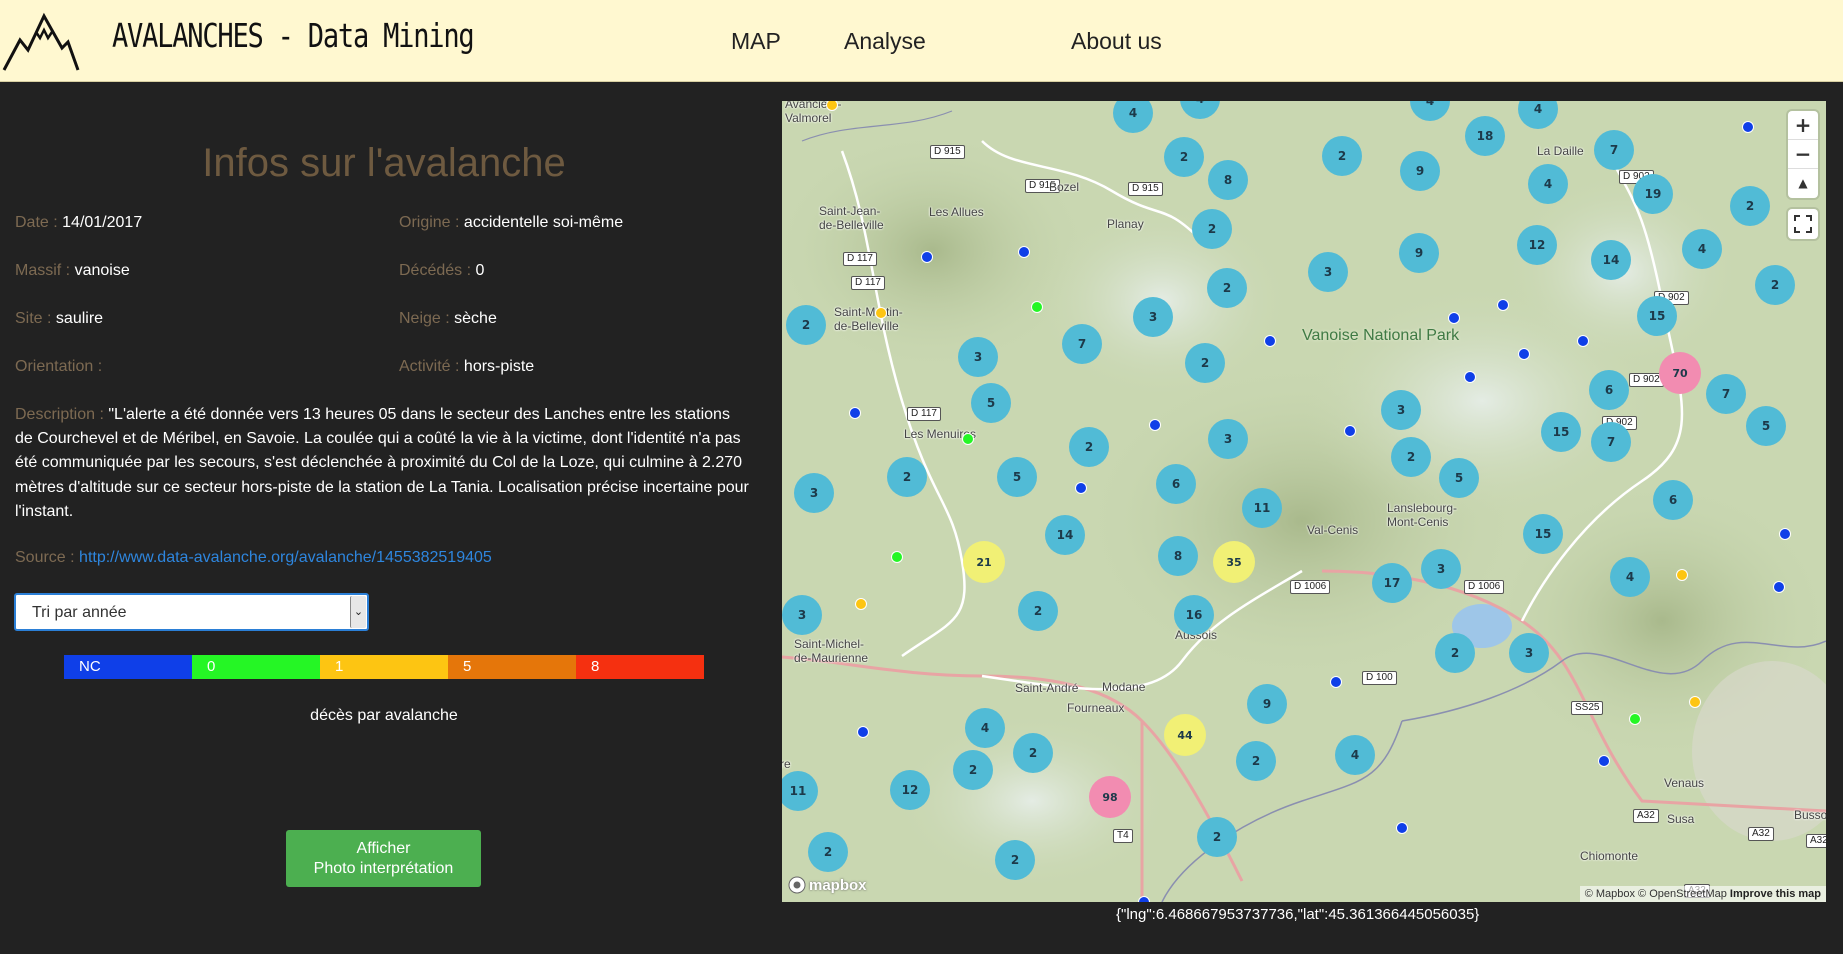  I want to click on cluster-marker: 21, so click(984, 562).